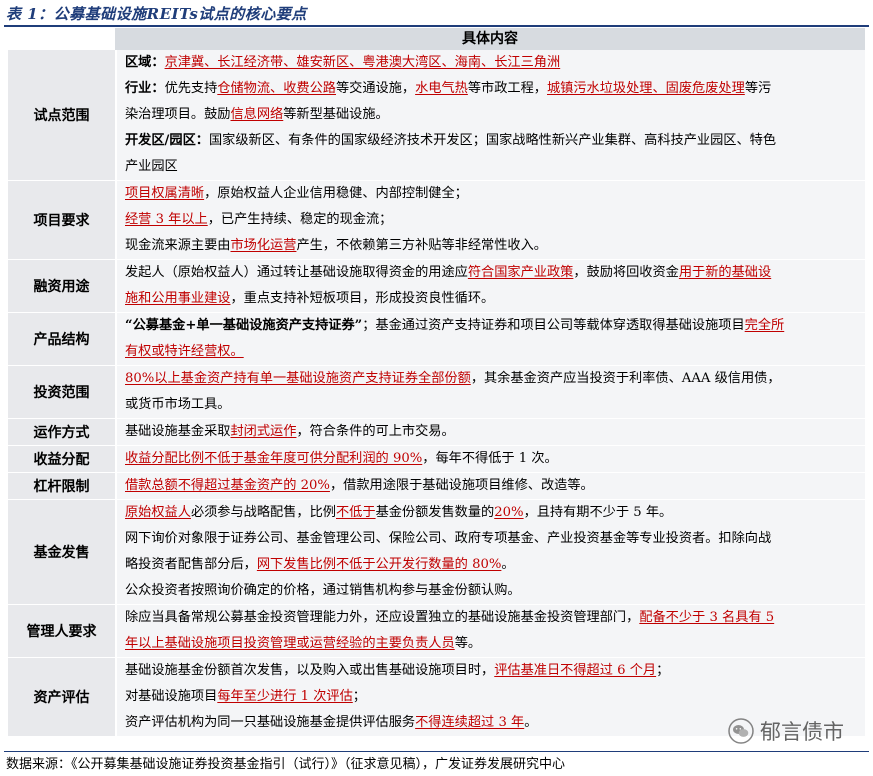 This screenshot has height=776, width=873. I want to click on highlighted-text: 完全所, so click(764, 325).